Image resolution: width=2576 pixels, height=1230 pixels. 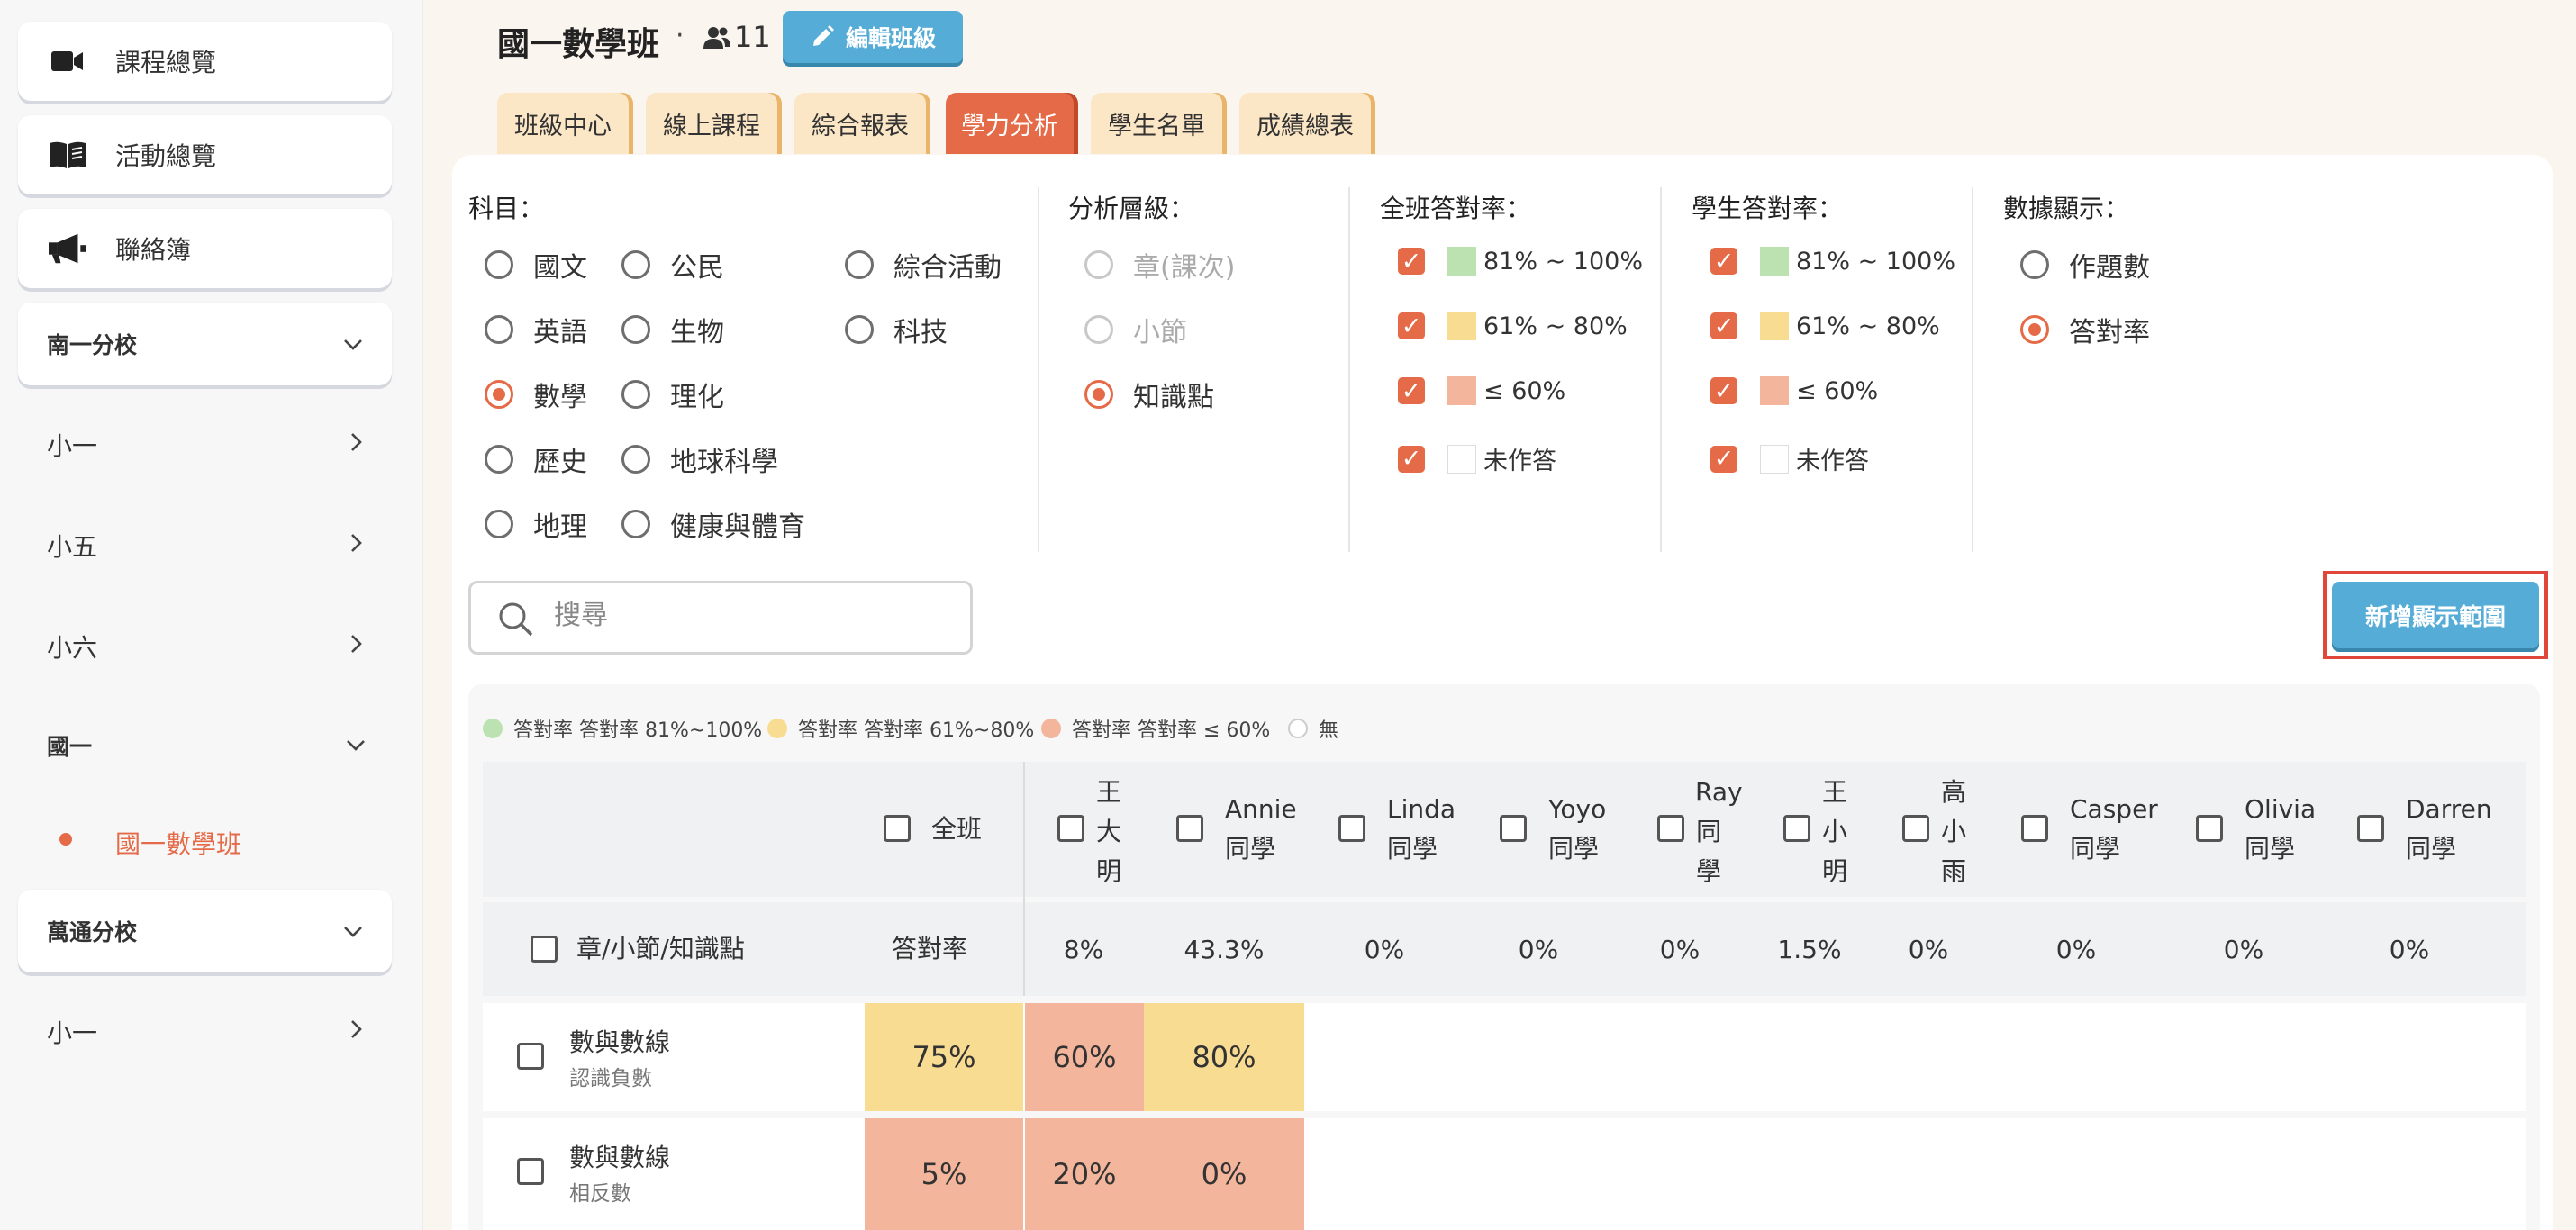 I want to click on subject-option: 英語, so click(x=536, y=329).